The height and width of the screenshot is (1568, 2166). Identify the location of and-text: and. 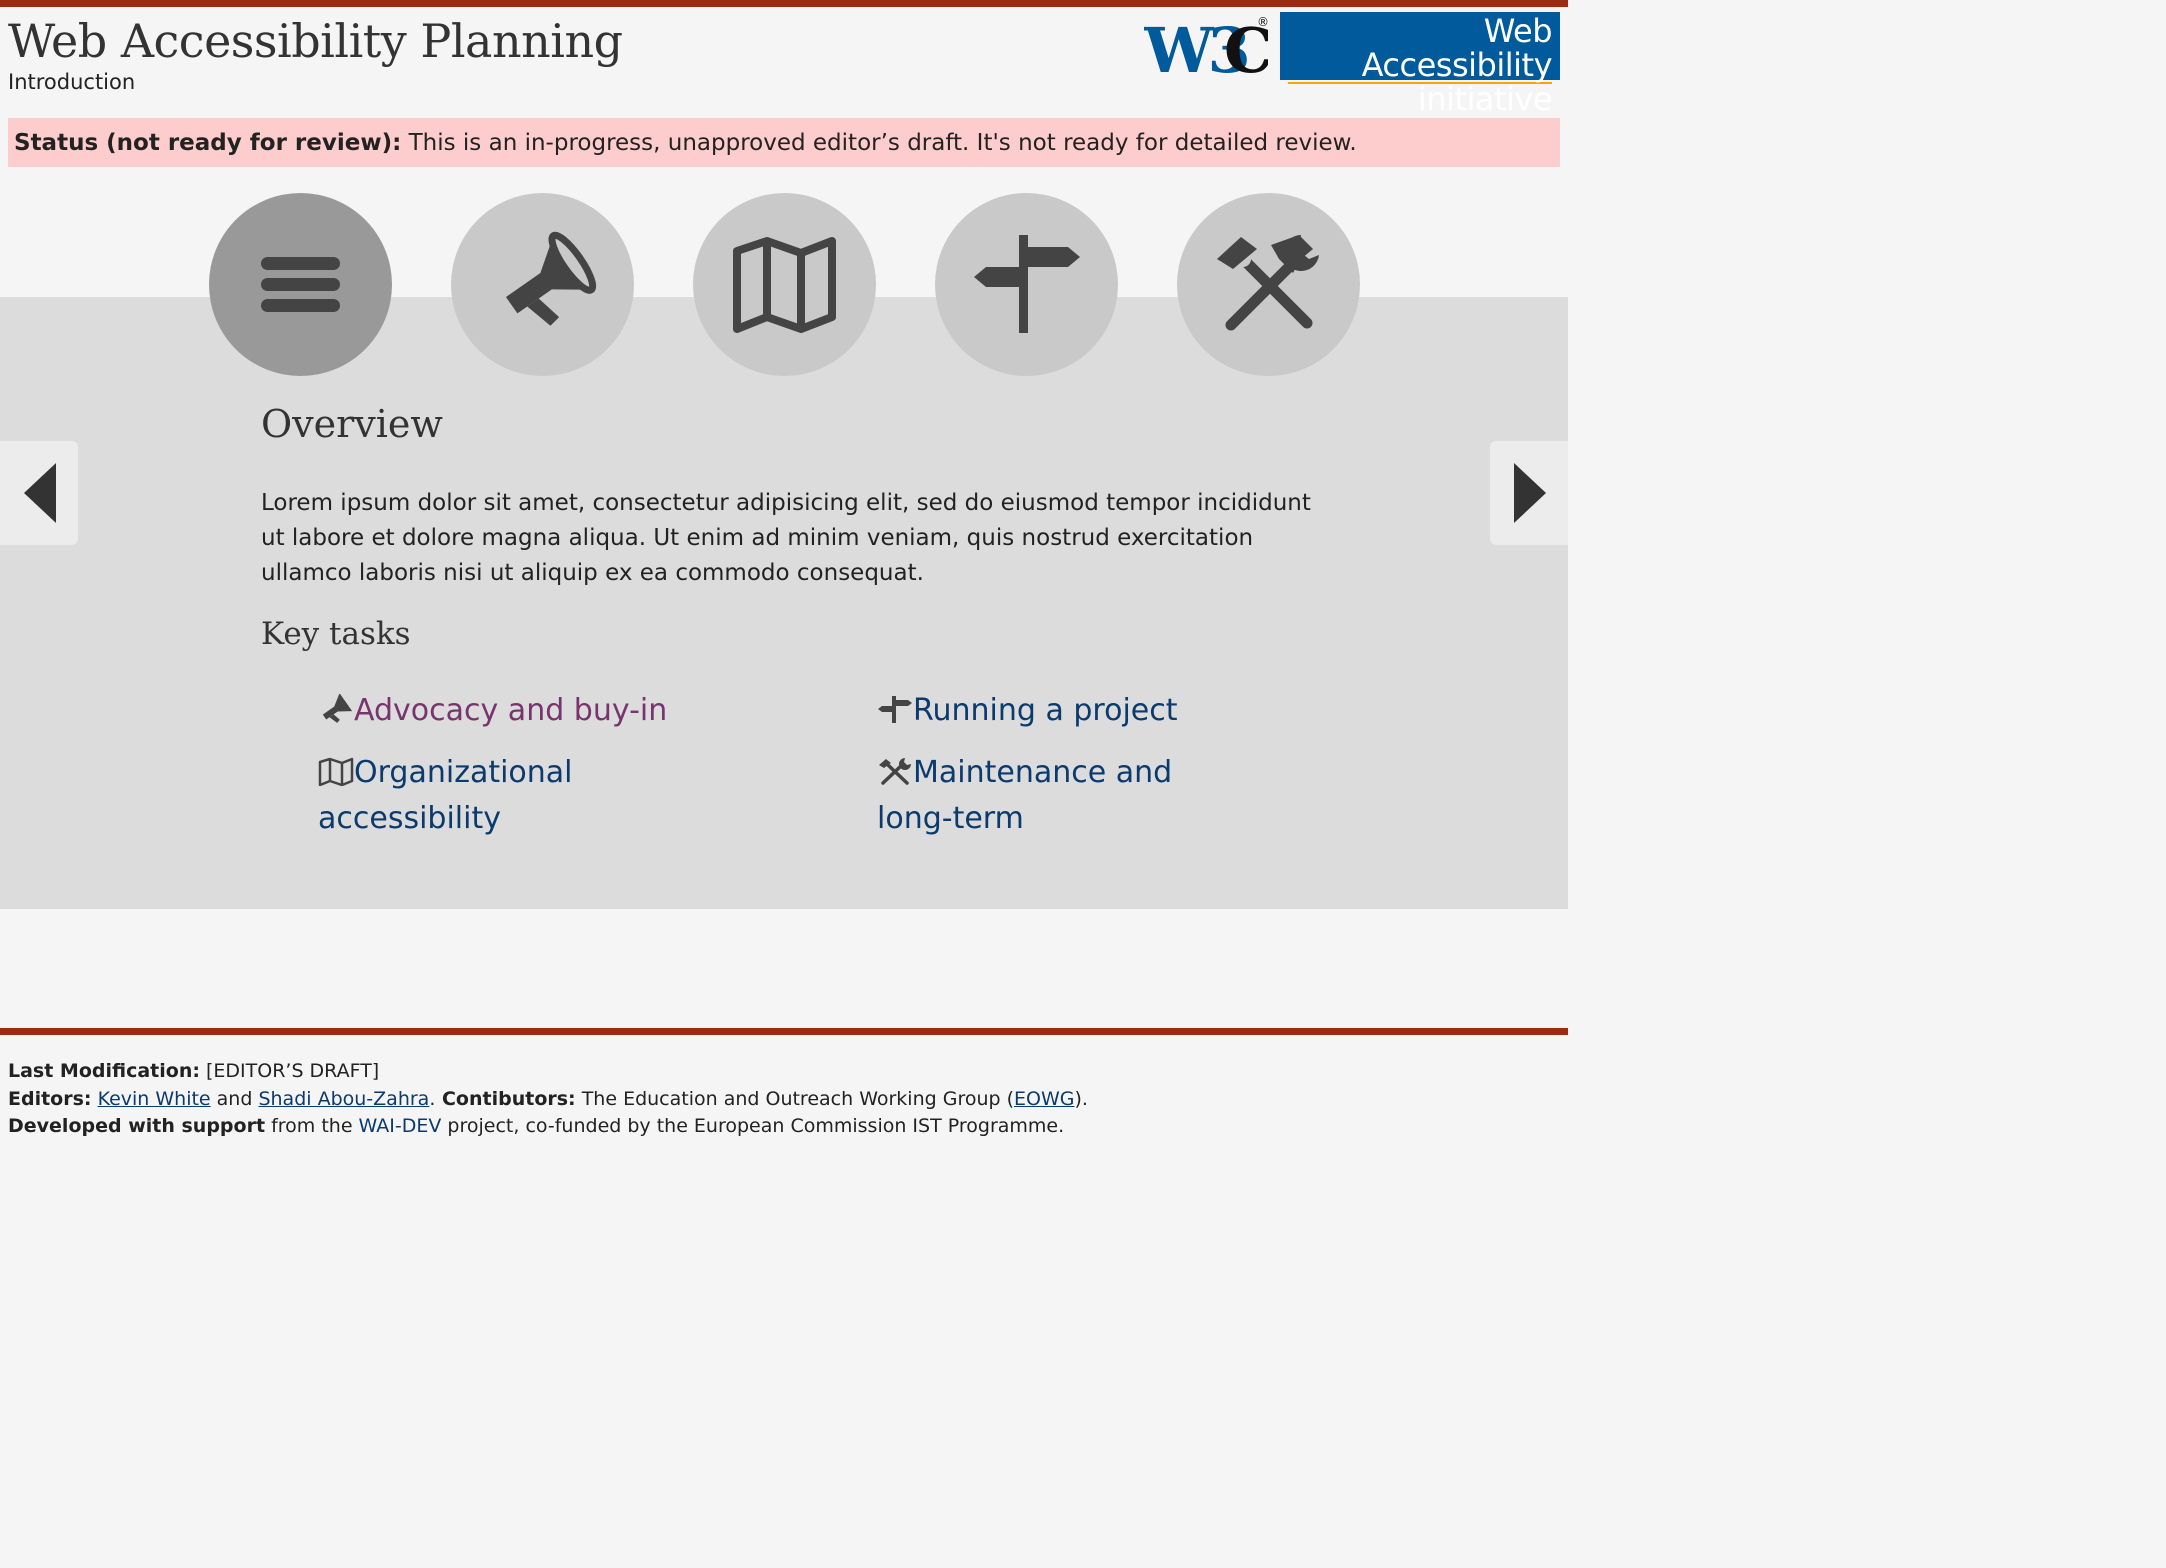
(234, 1098).